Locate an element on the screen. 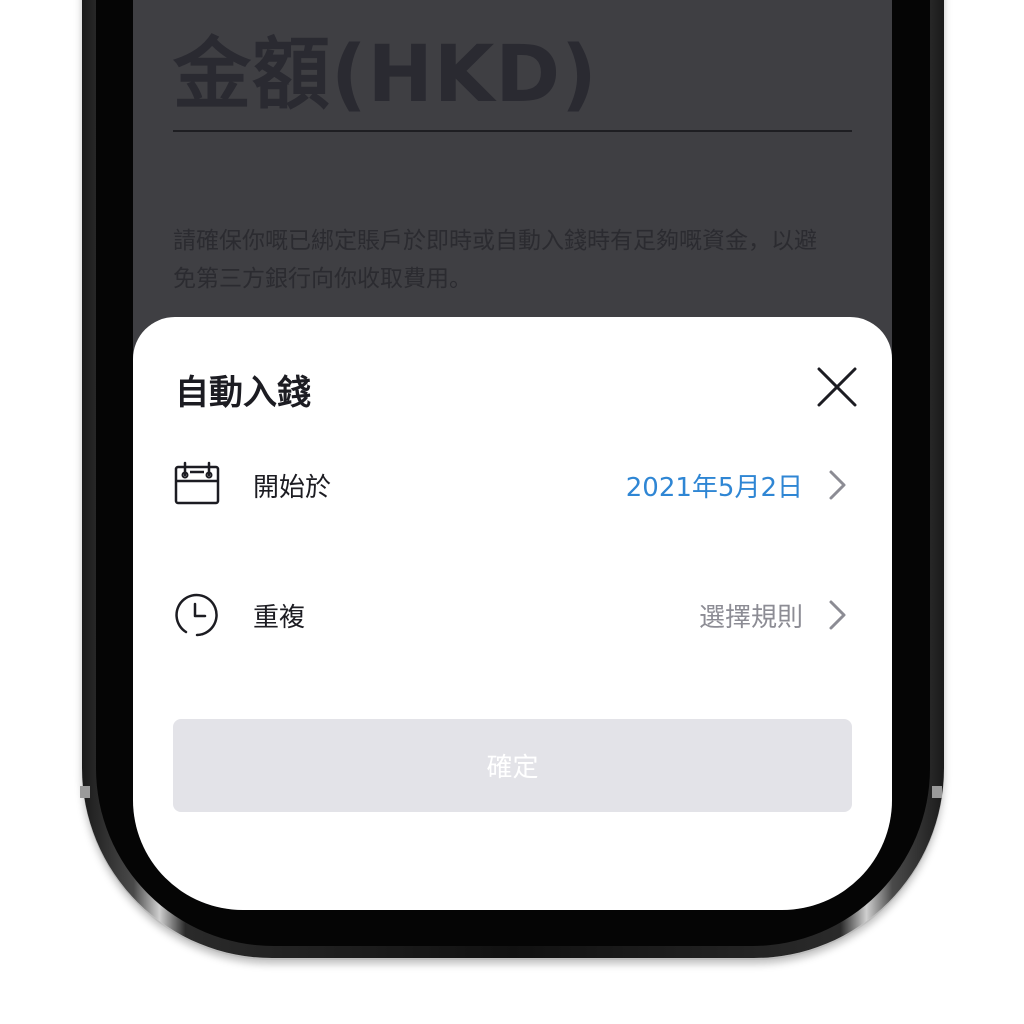 The height and width of the screenshot is (1024, 1024). side-button-left is located at coordinates (85, 792).